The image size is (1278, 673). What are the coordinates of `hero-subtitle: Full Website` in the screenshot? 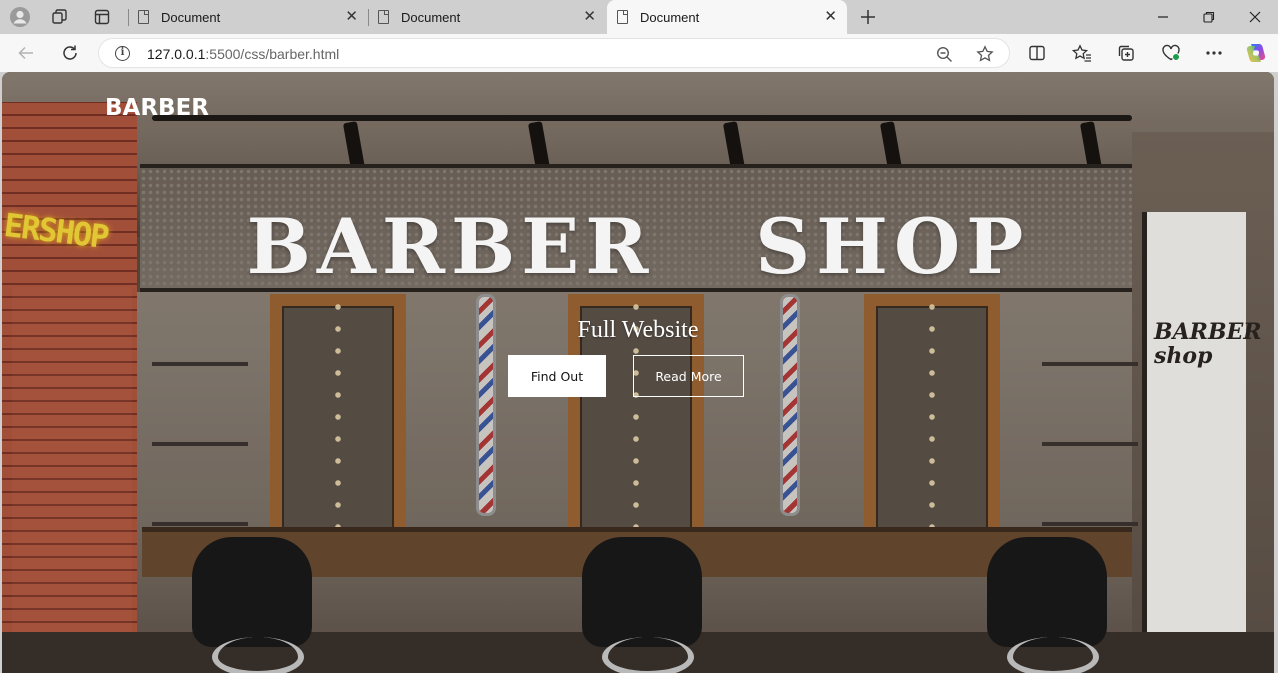 It's located at (638, 330).